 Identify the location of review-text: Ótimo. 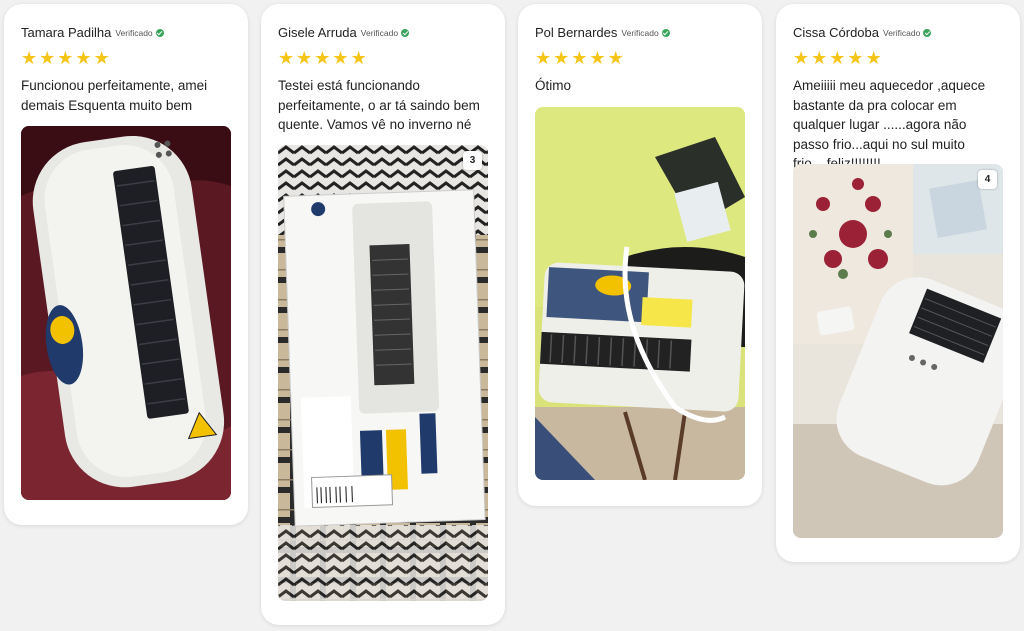
(553, 85).